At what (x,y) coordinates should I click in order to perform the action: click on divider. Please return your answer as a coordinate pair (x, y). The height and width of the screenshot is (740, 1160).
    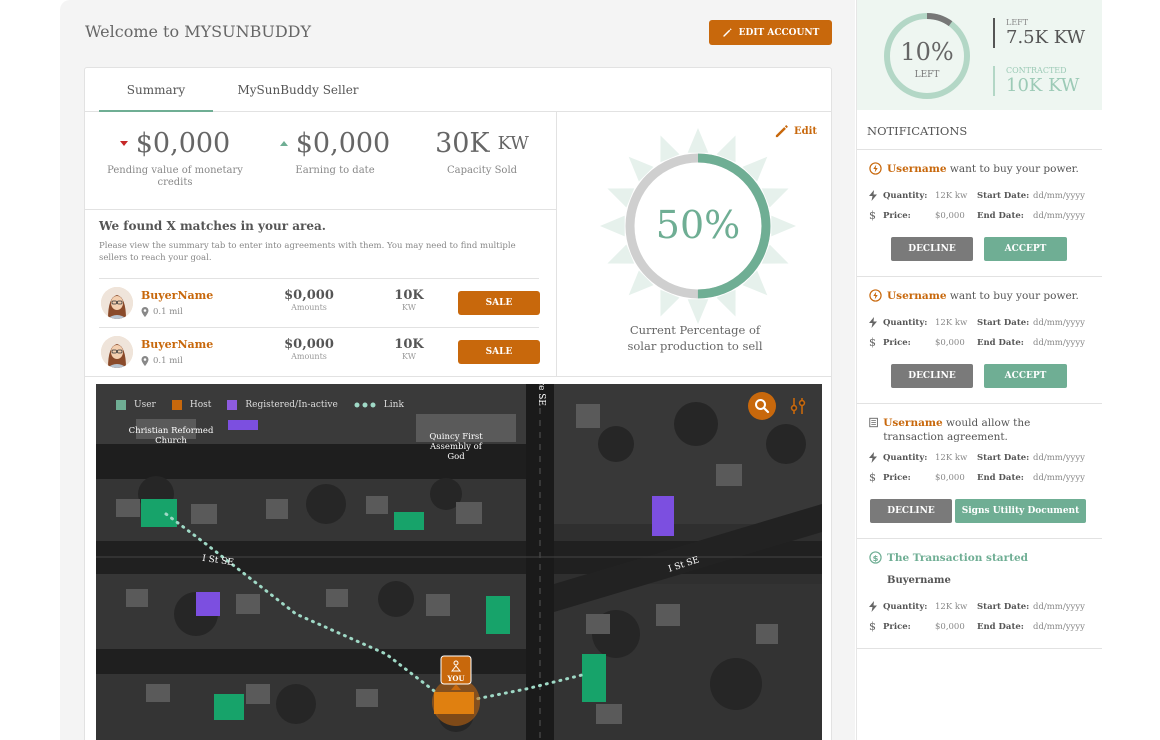
    Looking at the image, I should click on (458, 376).